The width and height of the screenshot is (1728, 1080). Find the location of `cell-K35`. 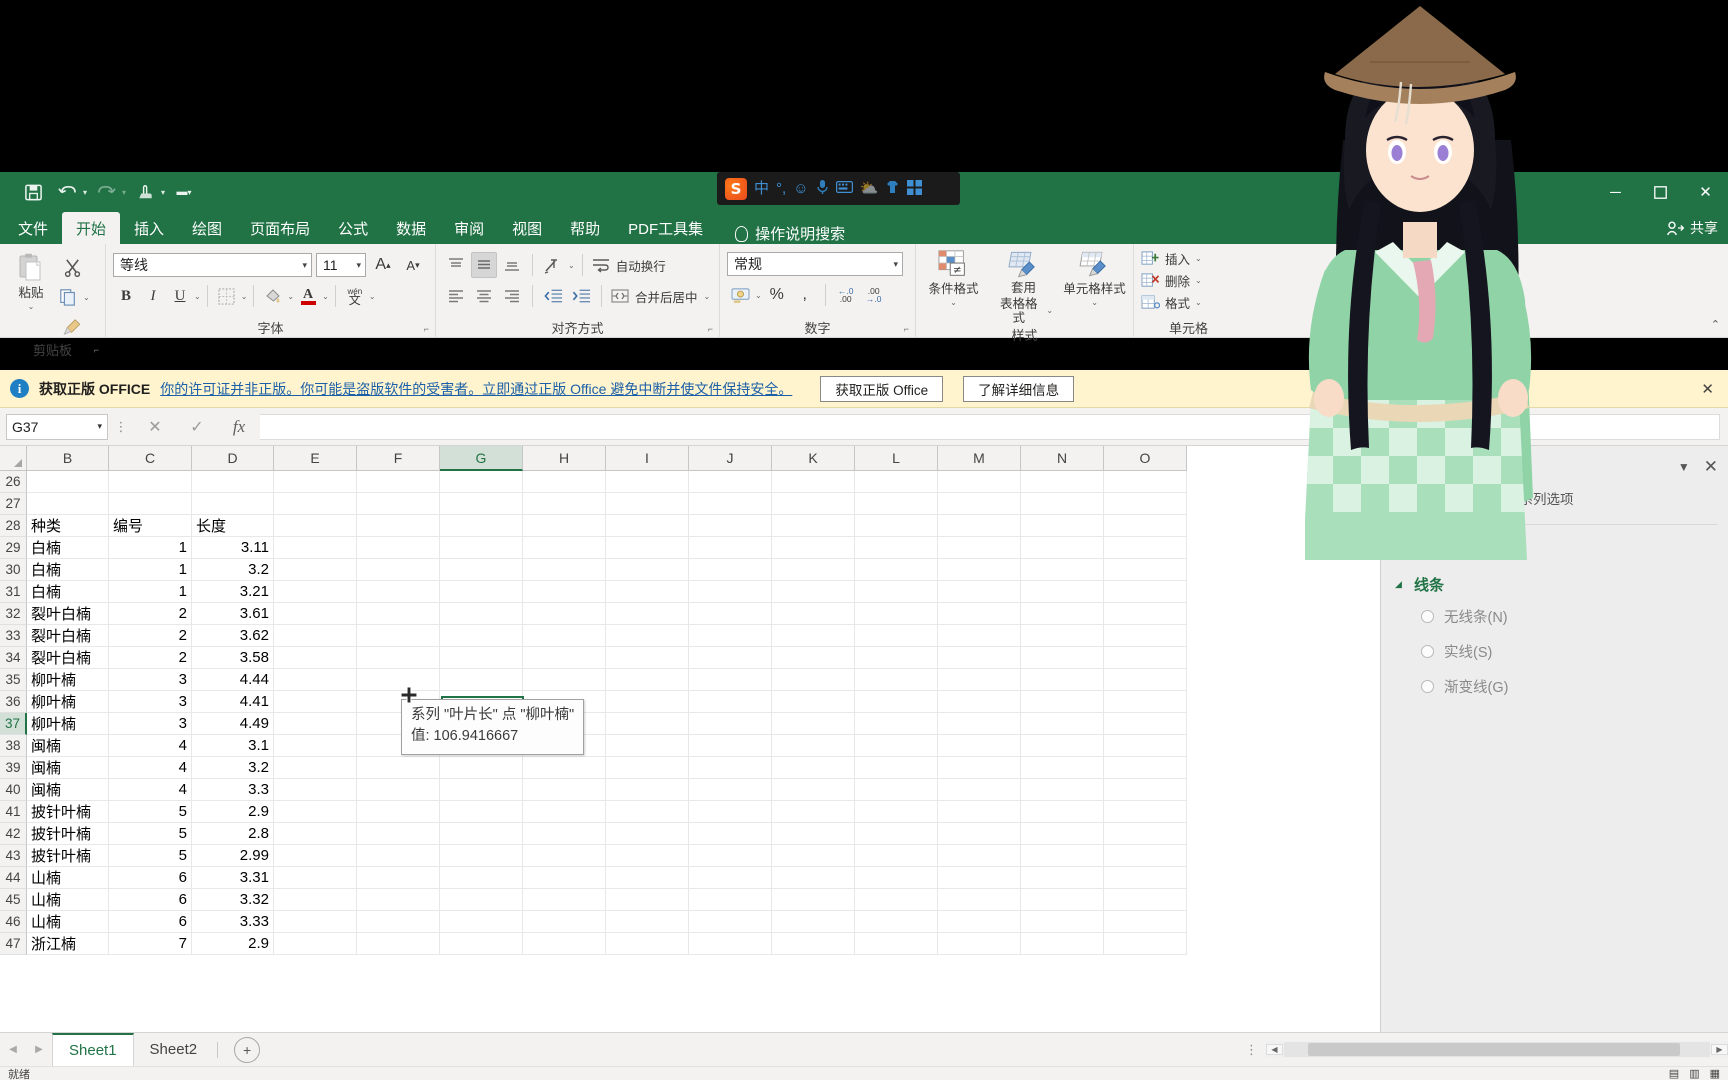

cell-K35 is located at coordinates (813, 679).